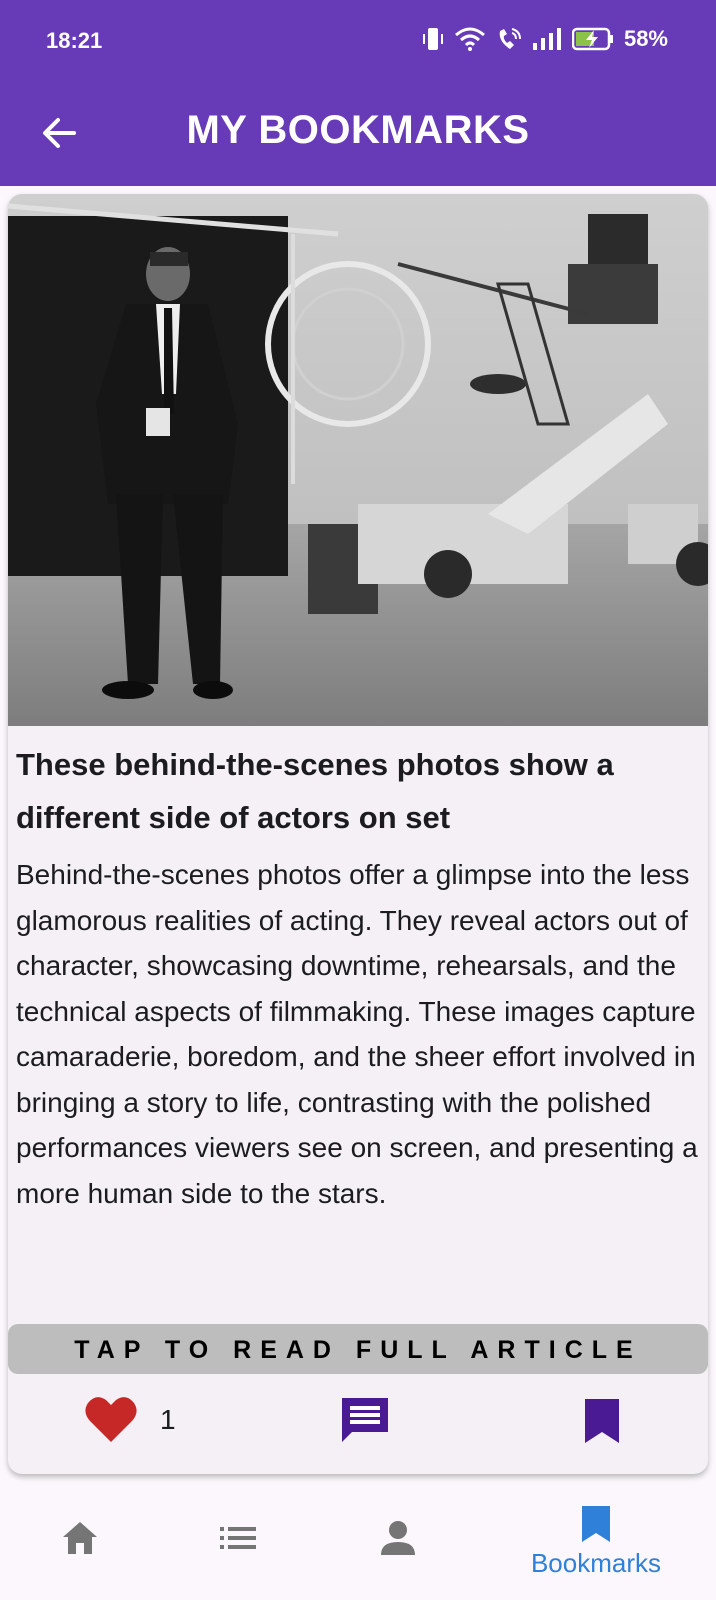  I want to click on nav-list, so click(238, 1542).